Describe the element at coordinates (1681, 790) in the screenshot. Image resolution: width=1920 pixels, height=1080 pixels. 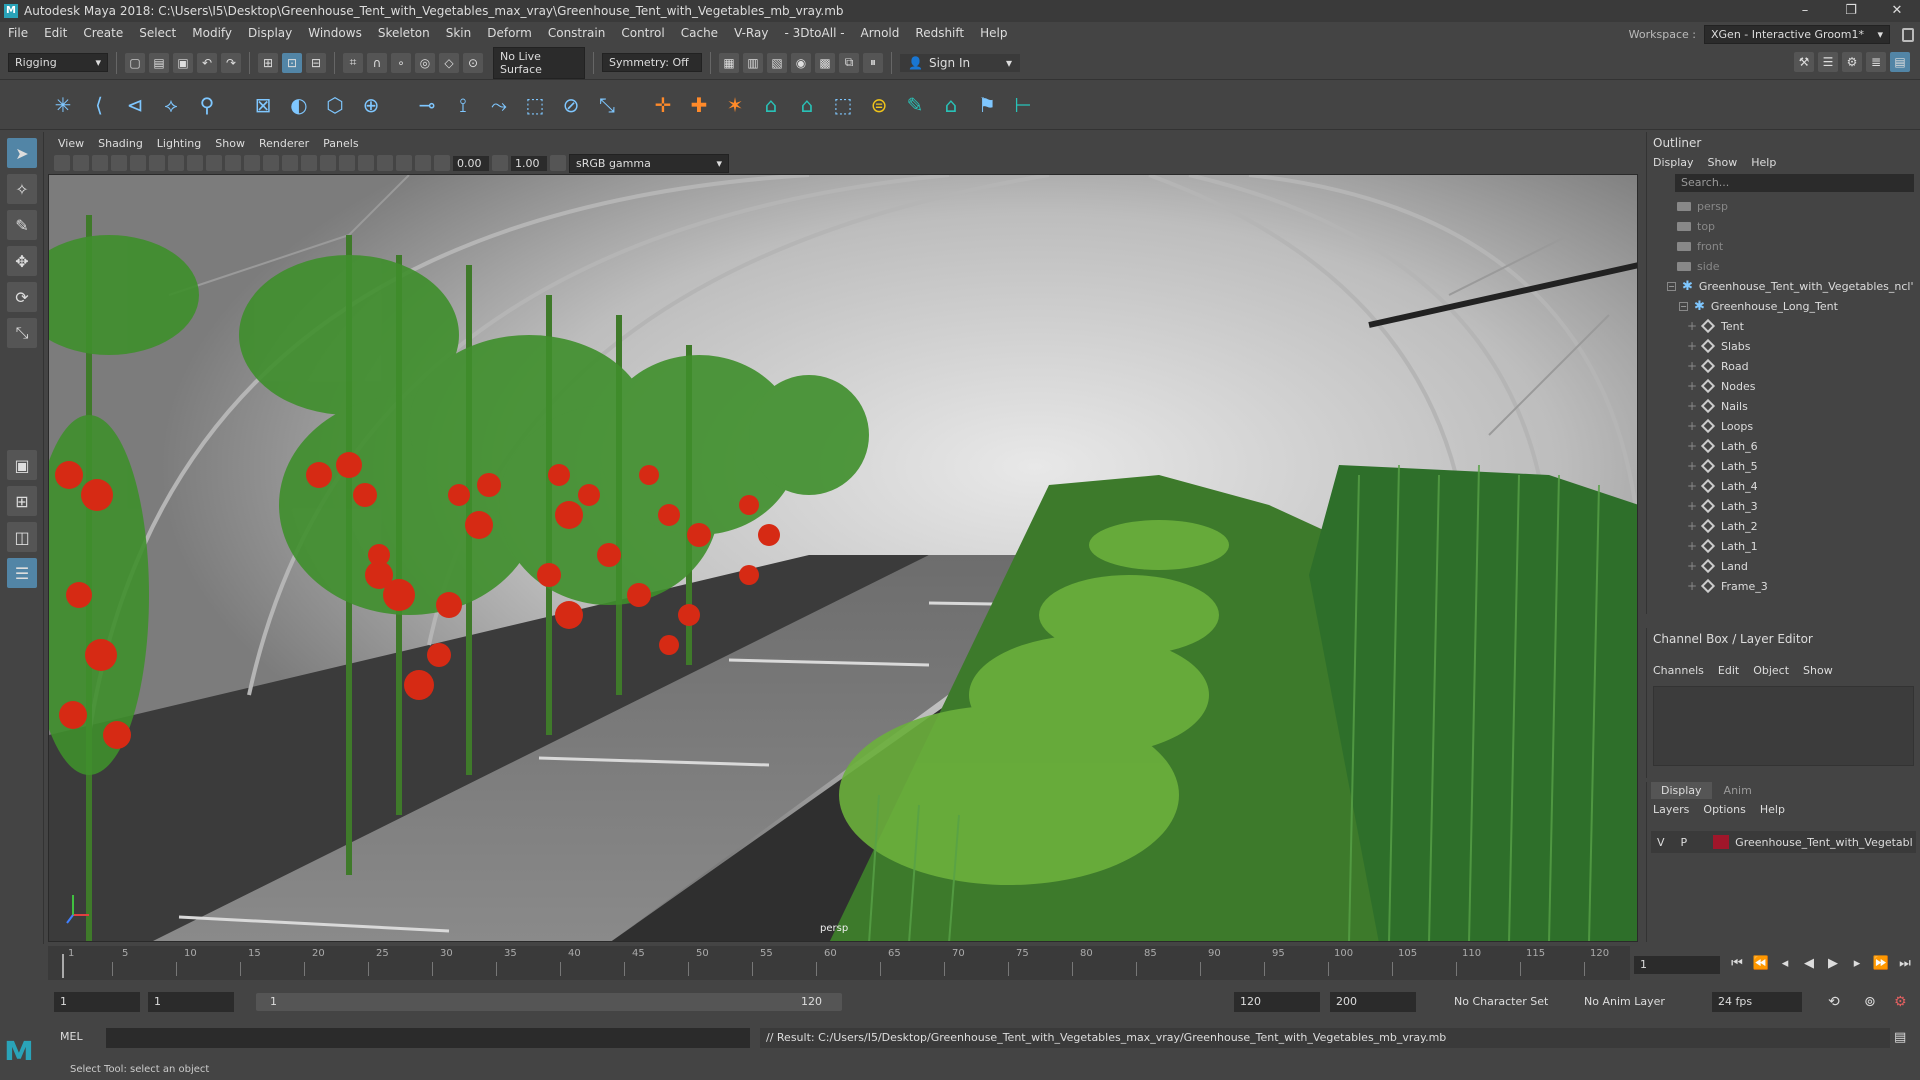
I see `tab-display: Display` at that location.